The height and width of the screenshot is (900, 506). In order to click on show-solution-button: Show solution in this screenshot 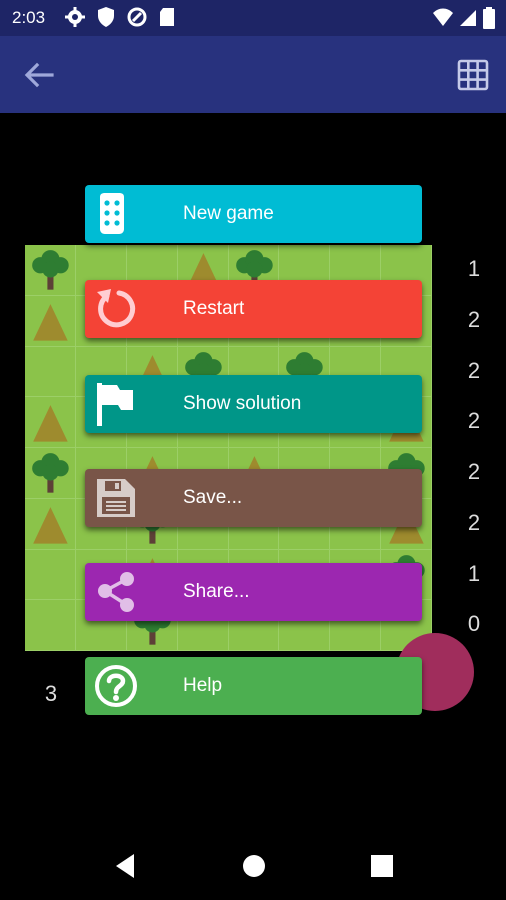, I will do `click(253, 404)`.